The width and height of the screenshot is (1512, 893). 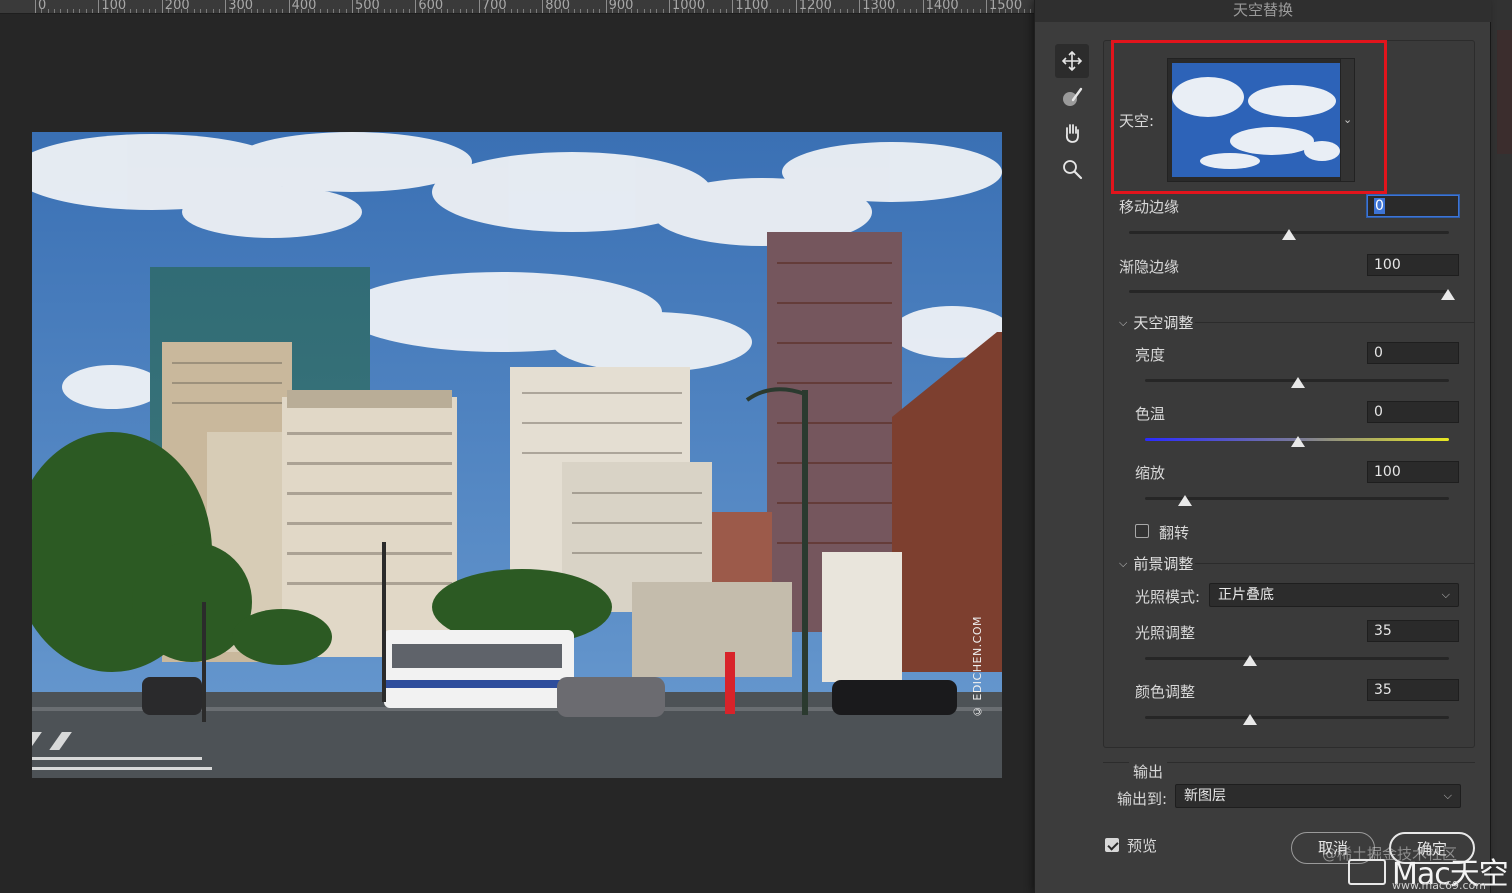 What do you see at coordinates (1112, 845) in the screenshot?
I see `preview-checkbox` at bounding box center [1112, 845].